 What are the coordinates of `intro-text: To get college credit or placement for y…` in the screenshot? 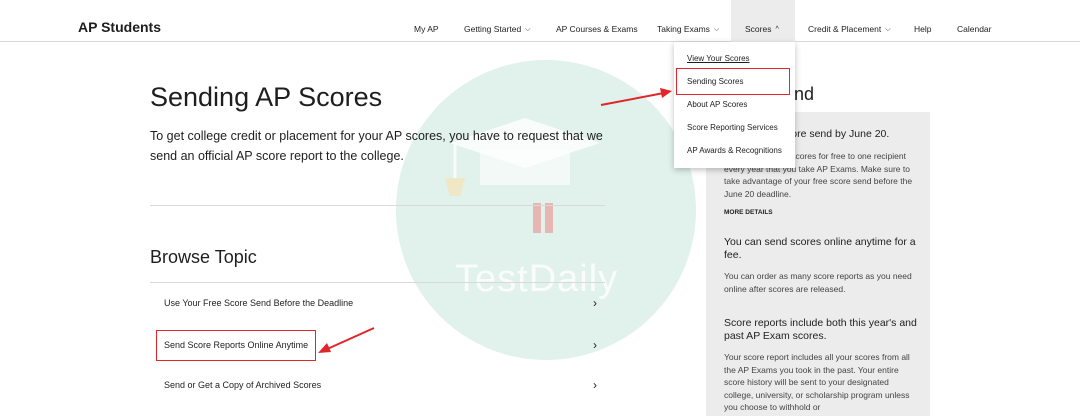 It's located at (376, 146).